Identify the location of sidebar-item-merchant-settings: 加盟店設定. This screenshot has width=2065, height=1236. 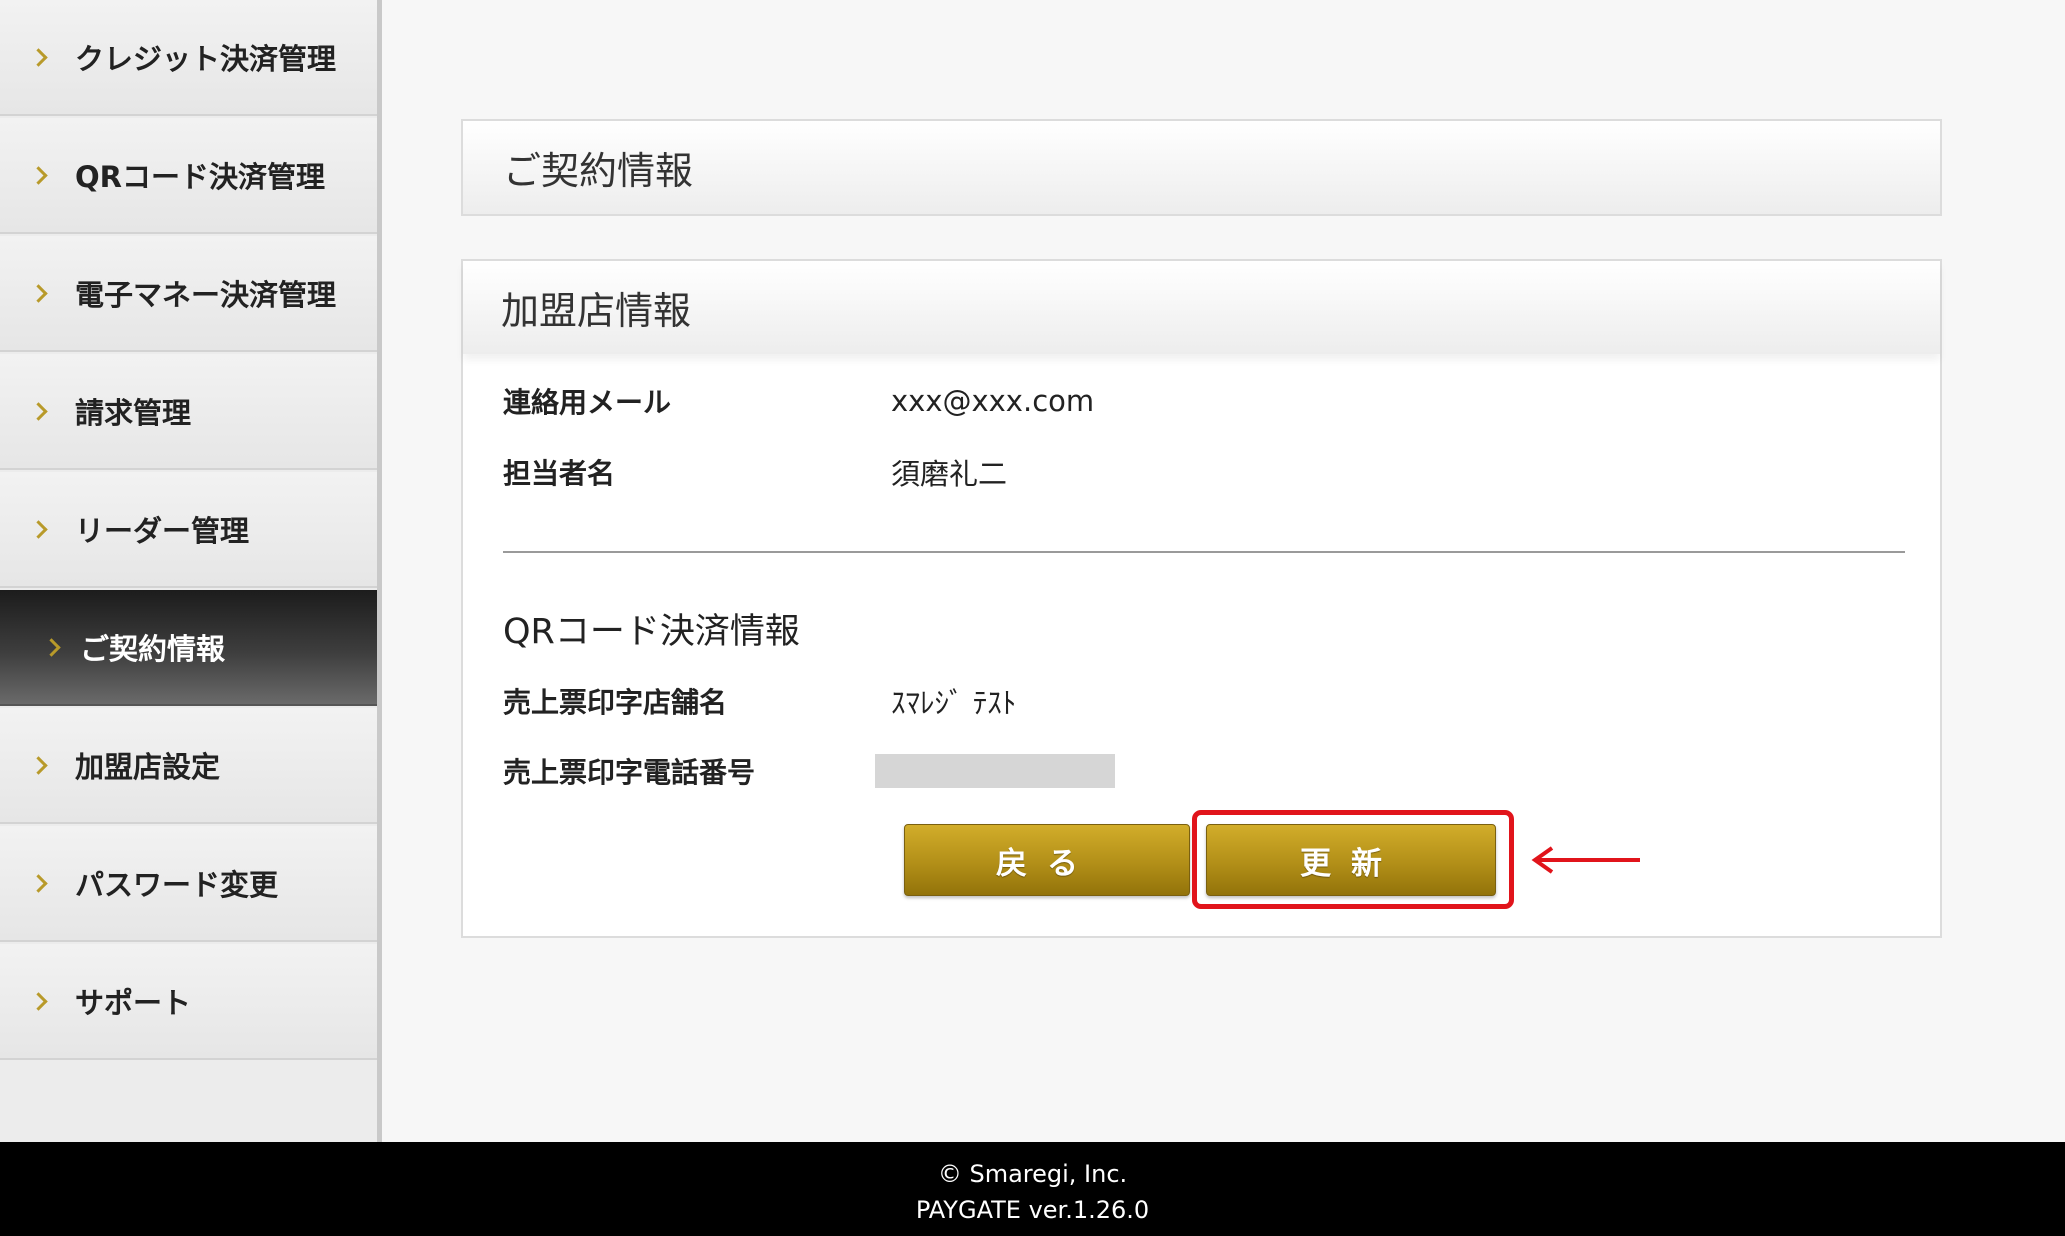
(188, 766).